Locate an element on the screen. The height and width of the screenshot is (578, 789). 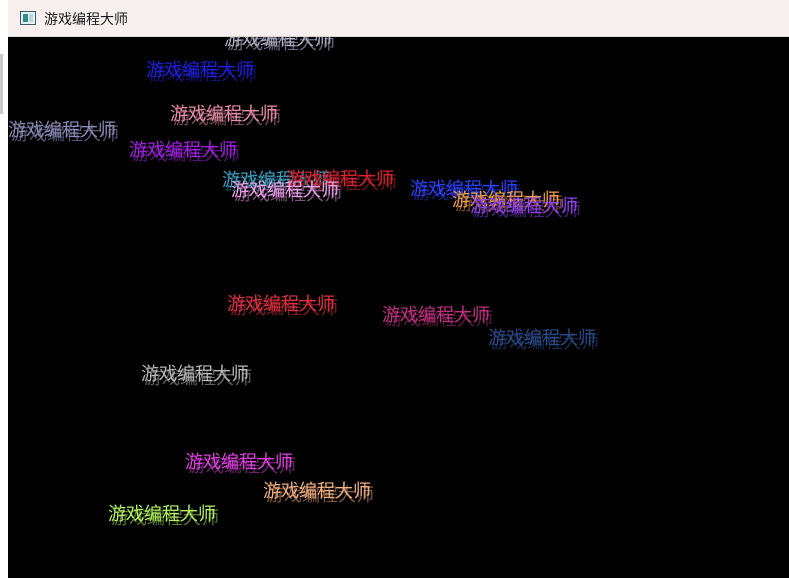
background-window-edge is located at coordinates (4, 289).